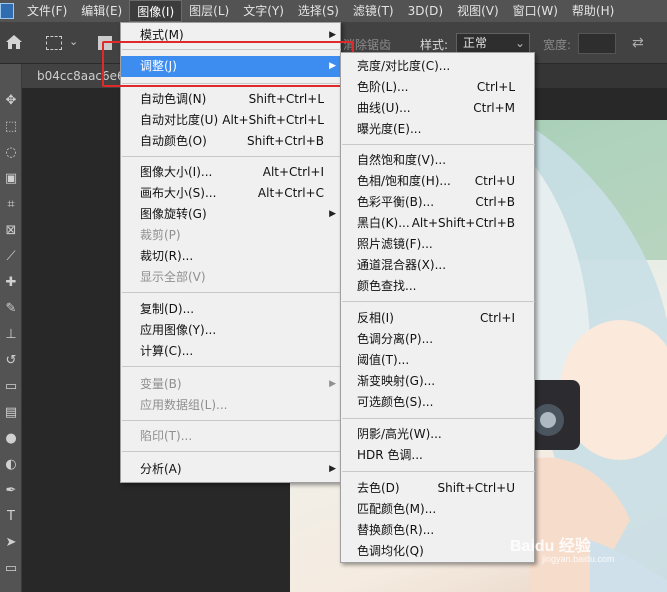 The height and width of the screenshot is (592, 667). I want to click on blur-tool-icon: ●, so click(11, 439).